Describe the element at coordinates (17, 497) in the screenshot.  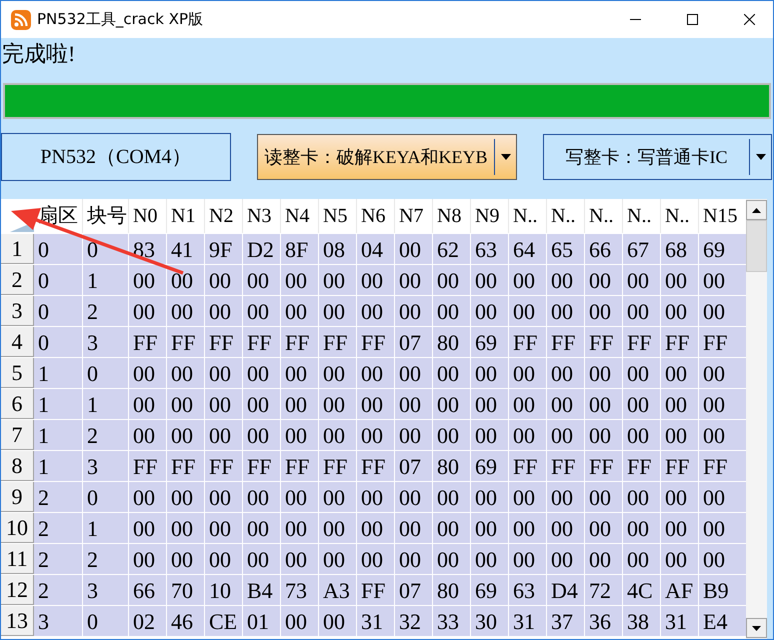
I see `row-header: 9` at that location.